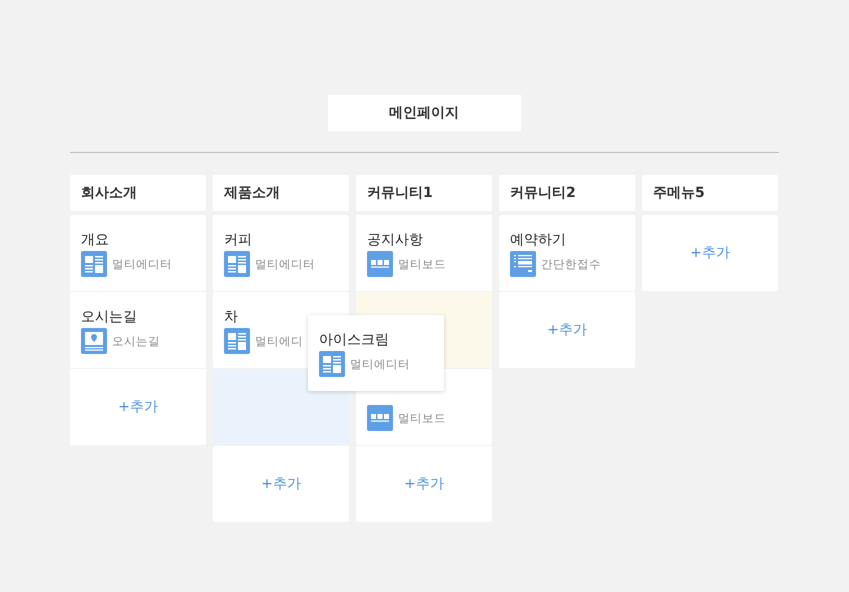 The height and width of the screenshot is (592, 849). What do you see at coordinates (571, 264) in the screenshot?
I see `menu-type: 간단한접수` at bounding box center [571, 264].